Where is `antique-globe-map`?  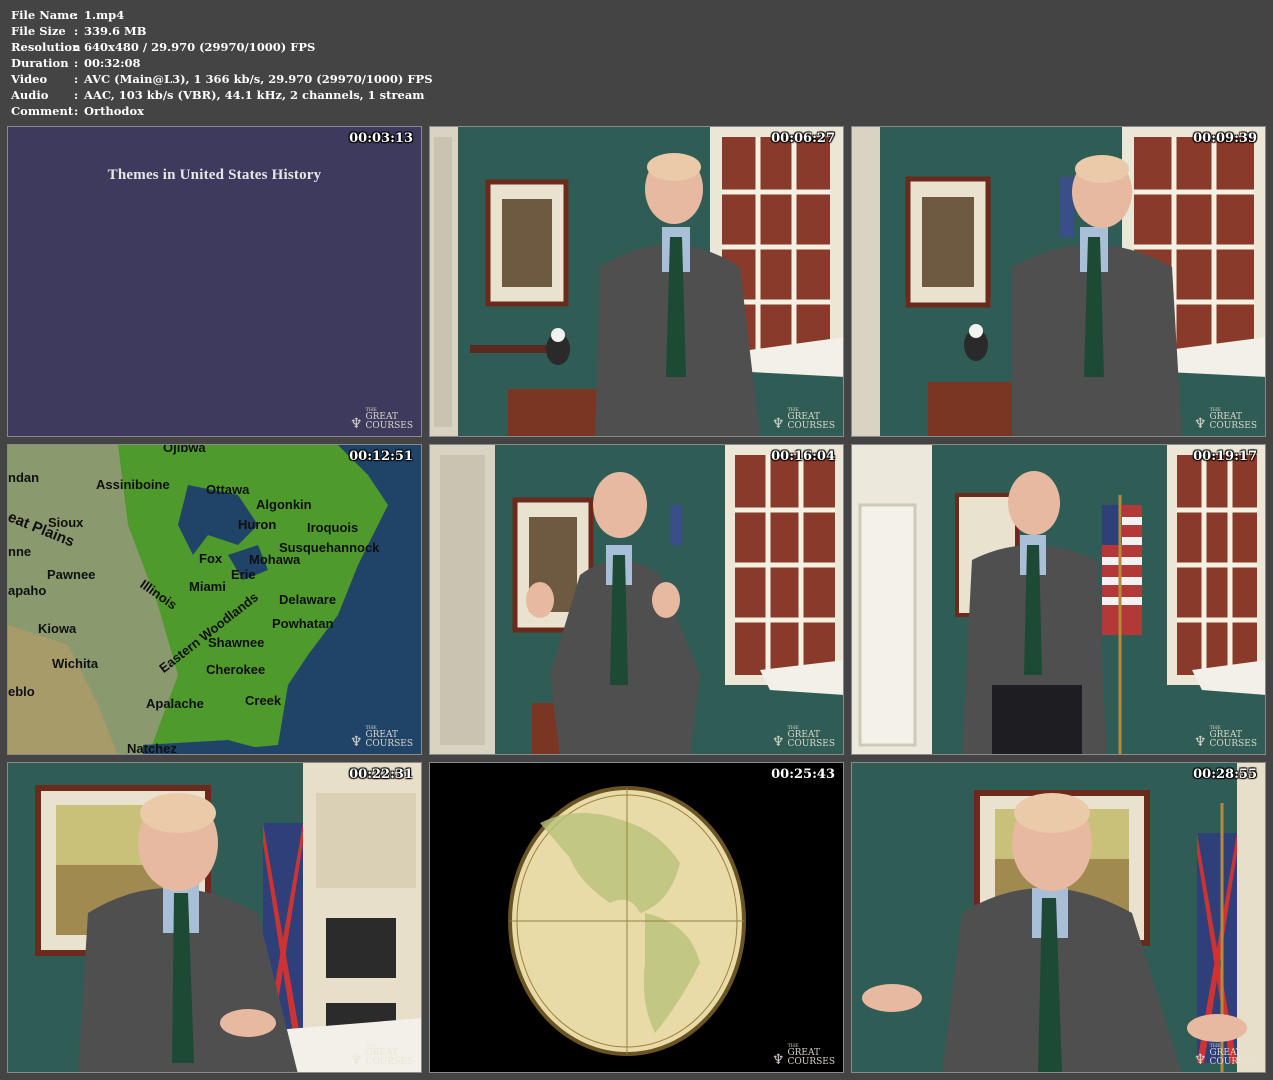 antique-globe-map is located at coordinates (636, 917).